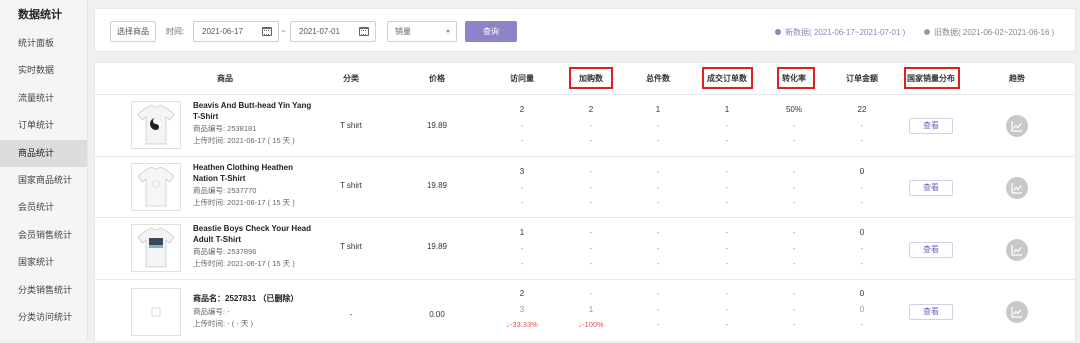 The image size is (1080, 343). Describe the element at coordinates (591, 125) in the screenshot. I see `cell-cart: 2 - -` at that location.